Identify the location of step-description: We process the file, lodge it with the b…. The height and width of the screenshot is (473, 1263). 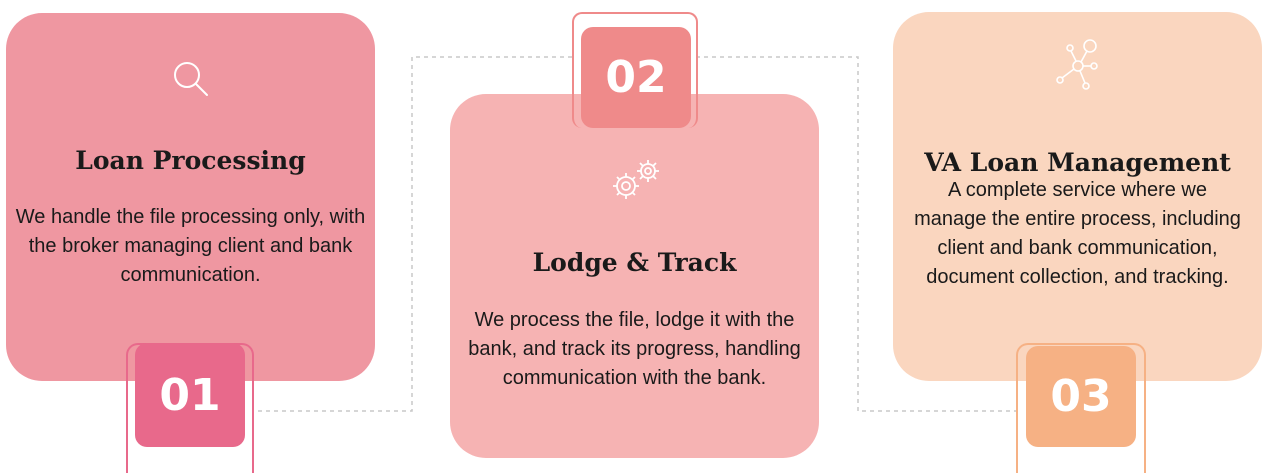
(634, 349).